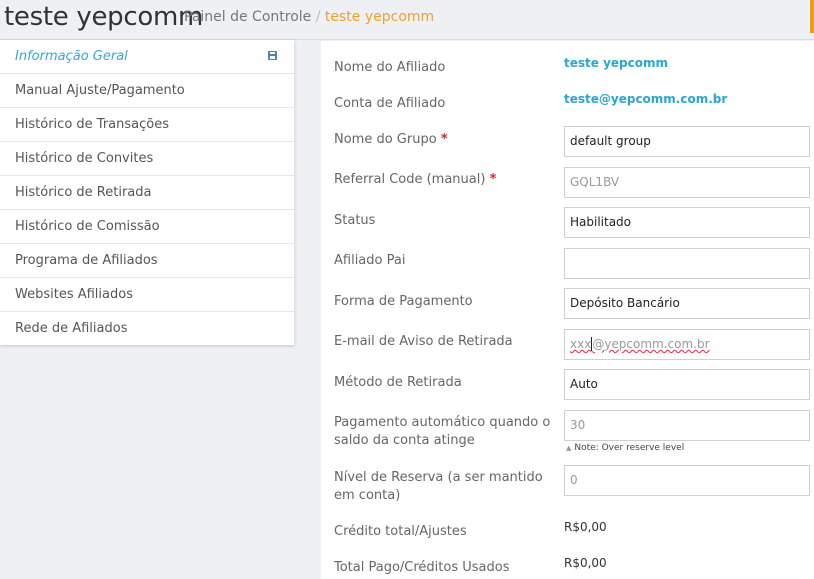 Image resolution: width=814 pixels, height=579 pixels. What do you see at coordinates (687, 182) in the screenshot?
I see `referral-code-field: GQL1BV` at bounding box center [687, 182].